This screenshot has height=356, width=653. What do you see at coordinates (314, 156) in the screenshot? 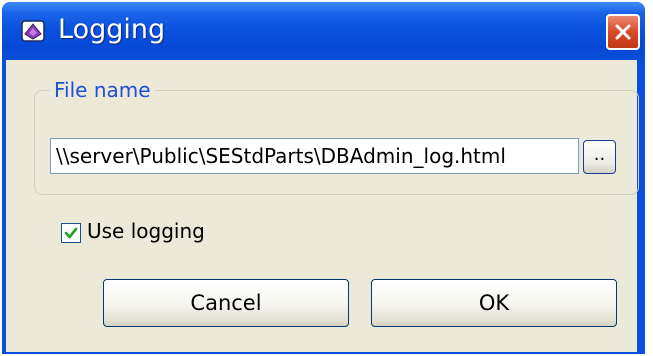
I see `file-path-input` at bounding box center [314, 156].